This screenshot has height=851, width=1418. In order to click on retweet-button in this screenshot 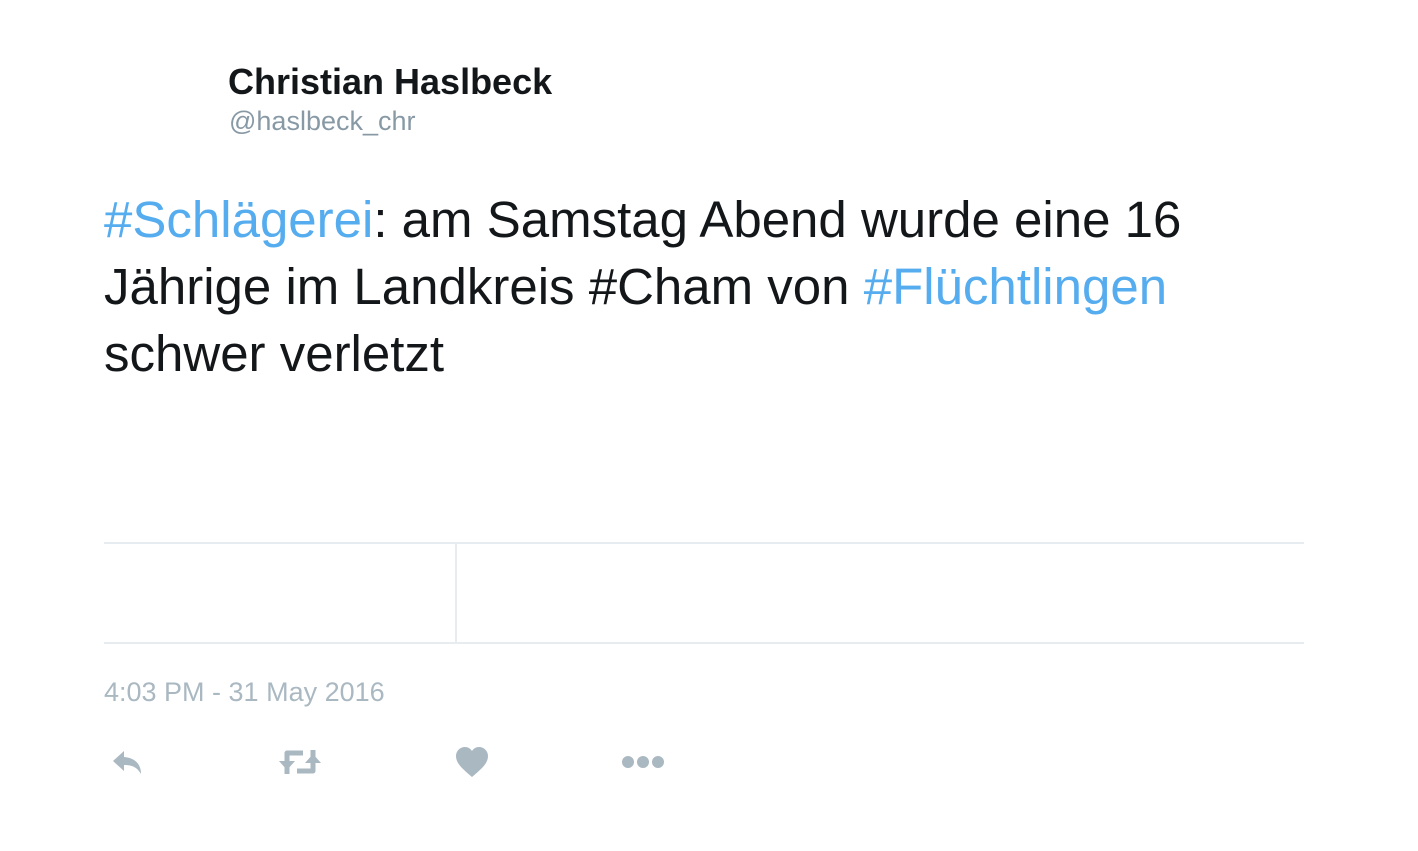, I will do `click(300, 762)`.